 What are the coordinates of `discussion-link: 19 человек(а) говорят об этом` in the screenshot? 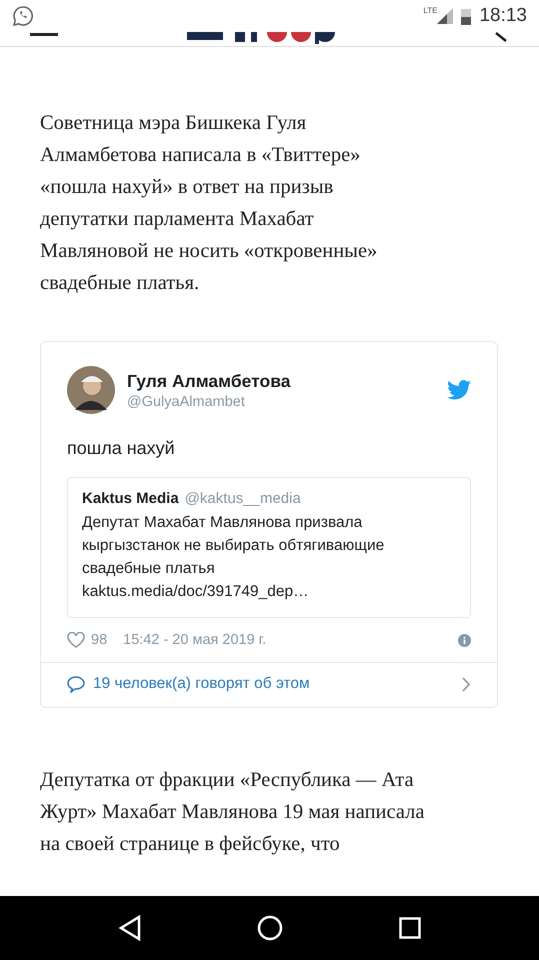 It's located at (269, 684).